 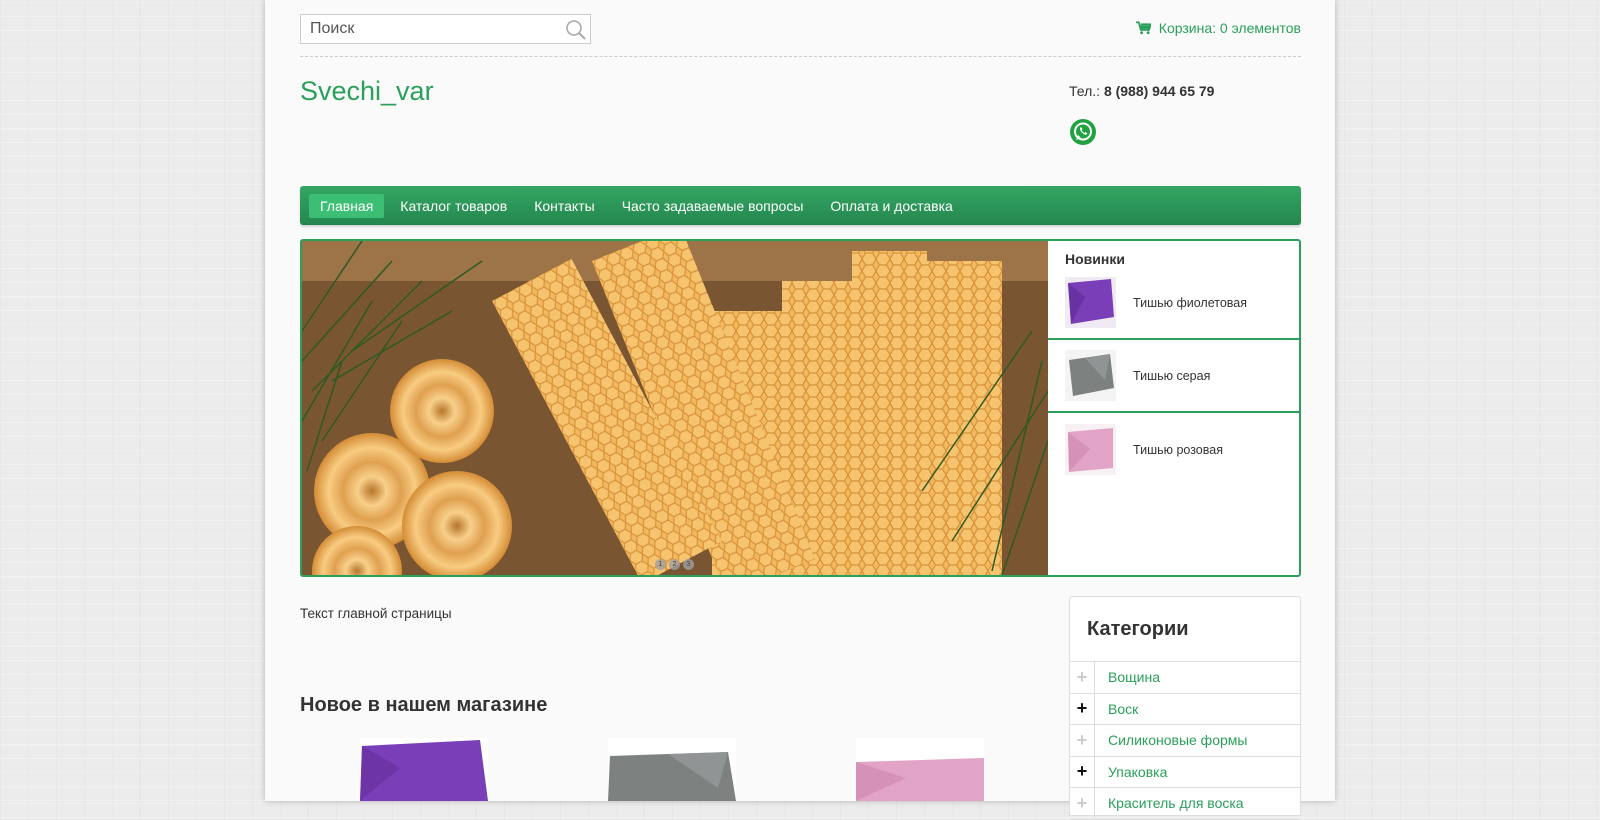 I want to click on category-item: + Краситель для воска, so click(x=1185, y=804).